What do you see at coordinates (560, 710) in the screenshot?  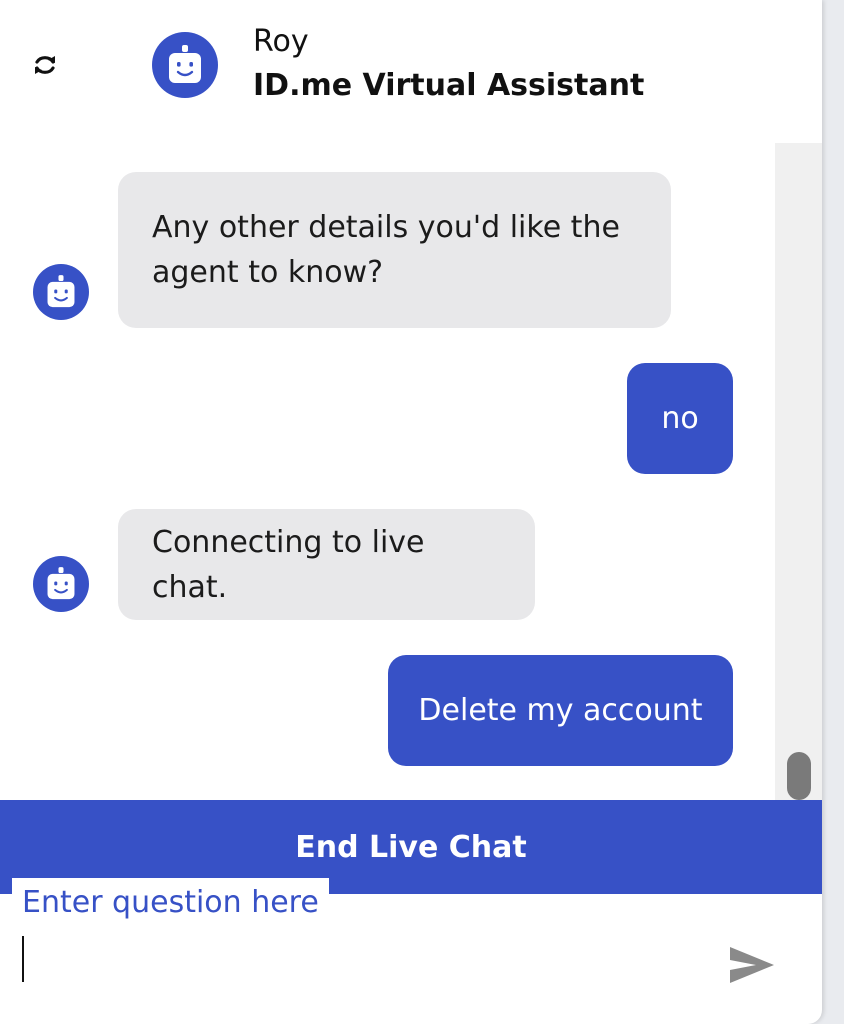 I see `user-message: Delete my account` at bounding box center [560, 710].